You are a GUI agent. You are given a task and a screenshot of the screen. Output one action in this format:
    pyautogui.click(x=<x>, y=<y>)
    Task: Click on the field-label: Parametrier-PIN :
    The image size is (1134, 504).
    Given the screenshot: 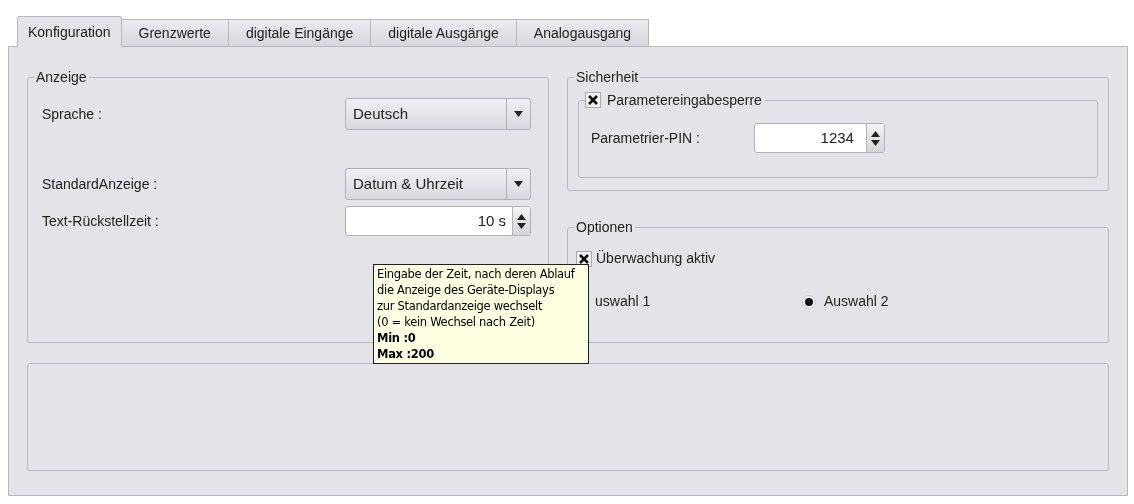 What is the action you would take?
    pyautogui.click(x=645, y=138)
    